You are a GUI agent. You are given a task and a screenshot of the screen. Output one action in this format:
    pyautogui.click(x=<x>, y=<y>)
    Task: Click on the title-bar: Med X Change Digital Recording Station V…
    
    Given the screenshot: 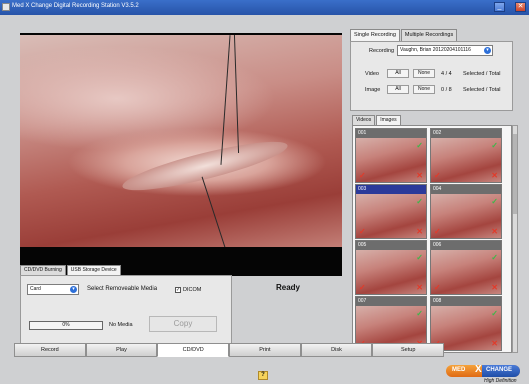 What is the action you would take?
    pyautogui.click(x=264, y=7)
    